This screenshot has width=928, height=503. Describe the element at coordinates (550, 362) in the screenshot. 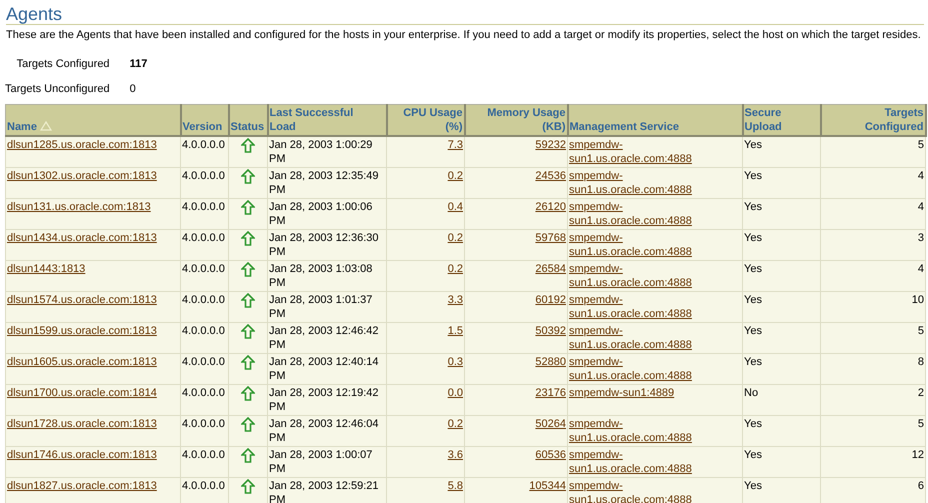

I see `memory-usage-link: 52880` at that location.